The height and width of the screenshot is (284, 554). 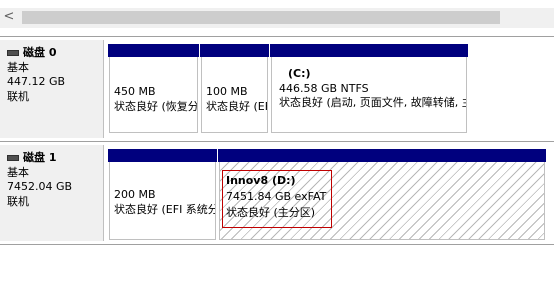 I want to click on partition-size: 446.58 GB NTFS, so click(x=324, y=88).